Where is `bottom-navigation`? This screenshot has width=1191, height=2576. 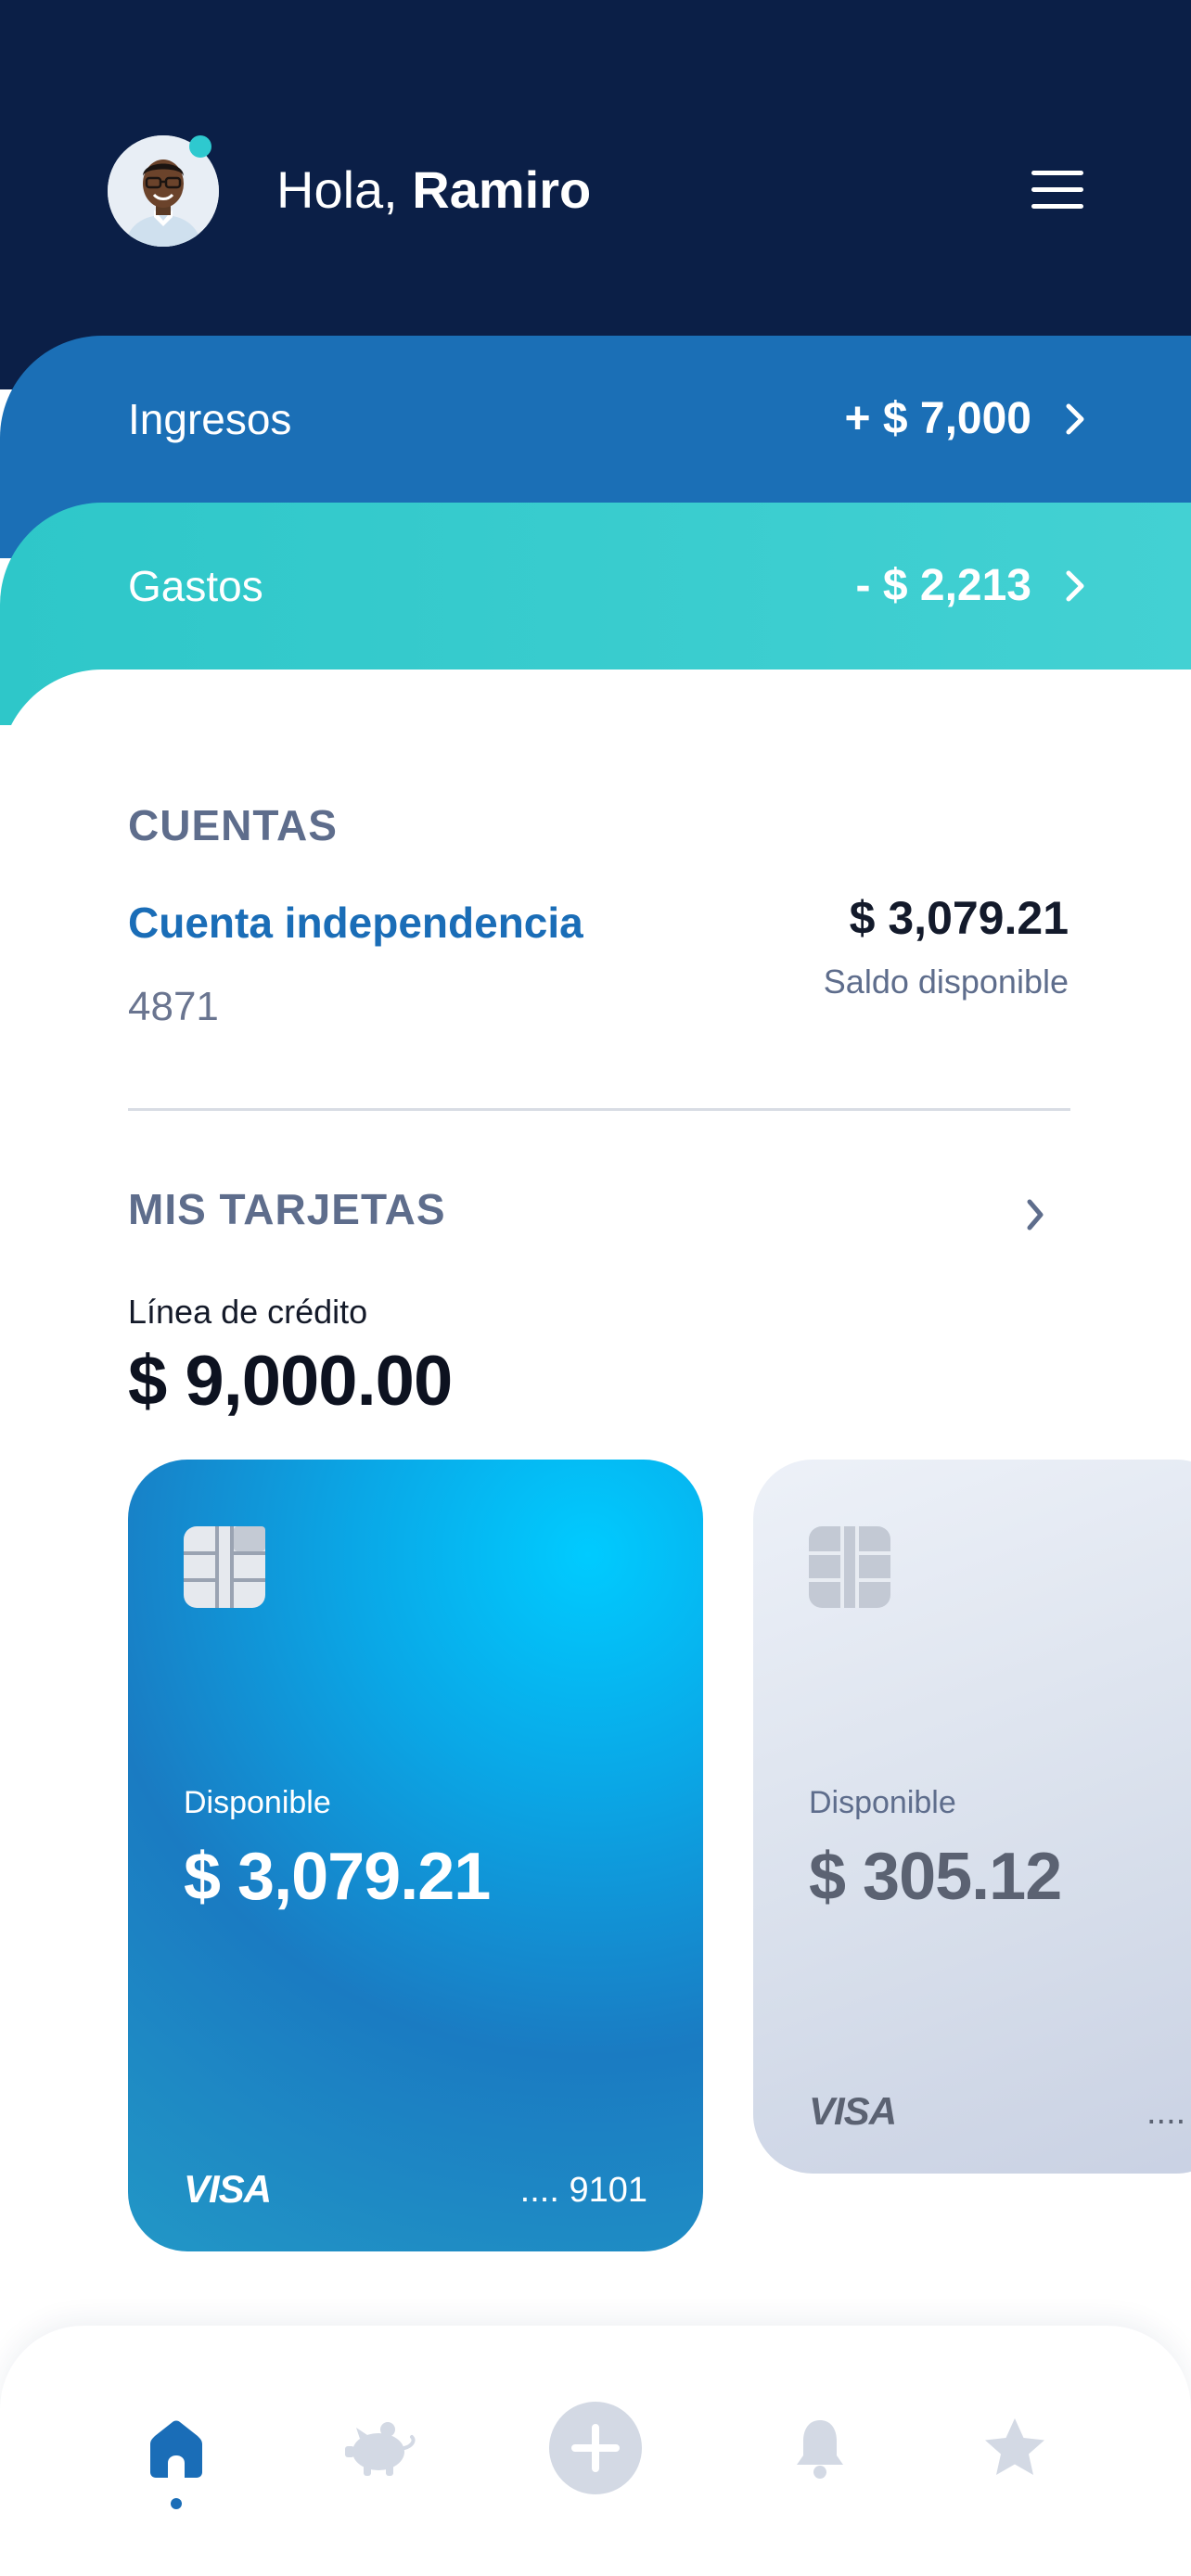
bottom-navigation is located at coordinates (595, 2451).